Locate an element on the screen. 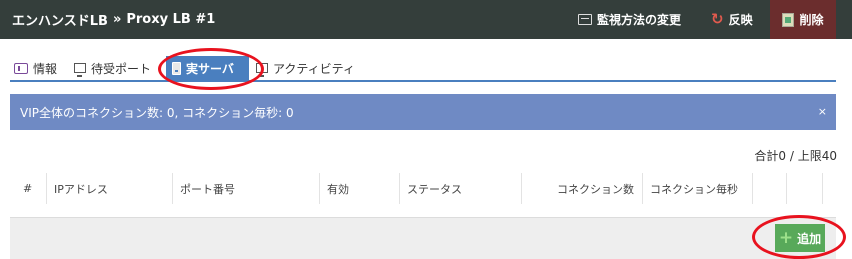  delete-icon is located at coordinates (788, 19).